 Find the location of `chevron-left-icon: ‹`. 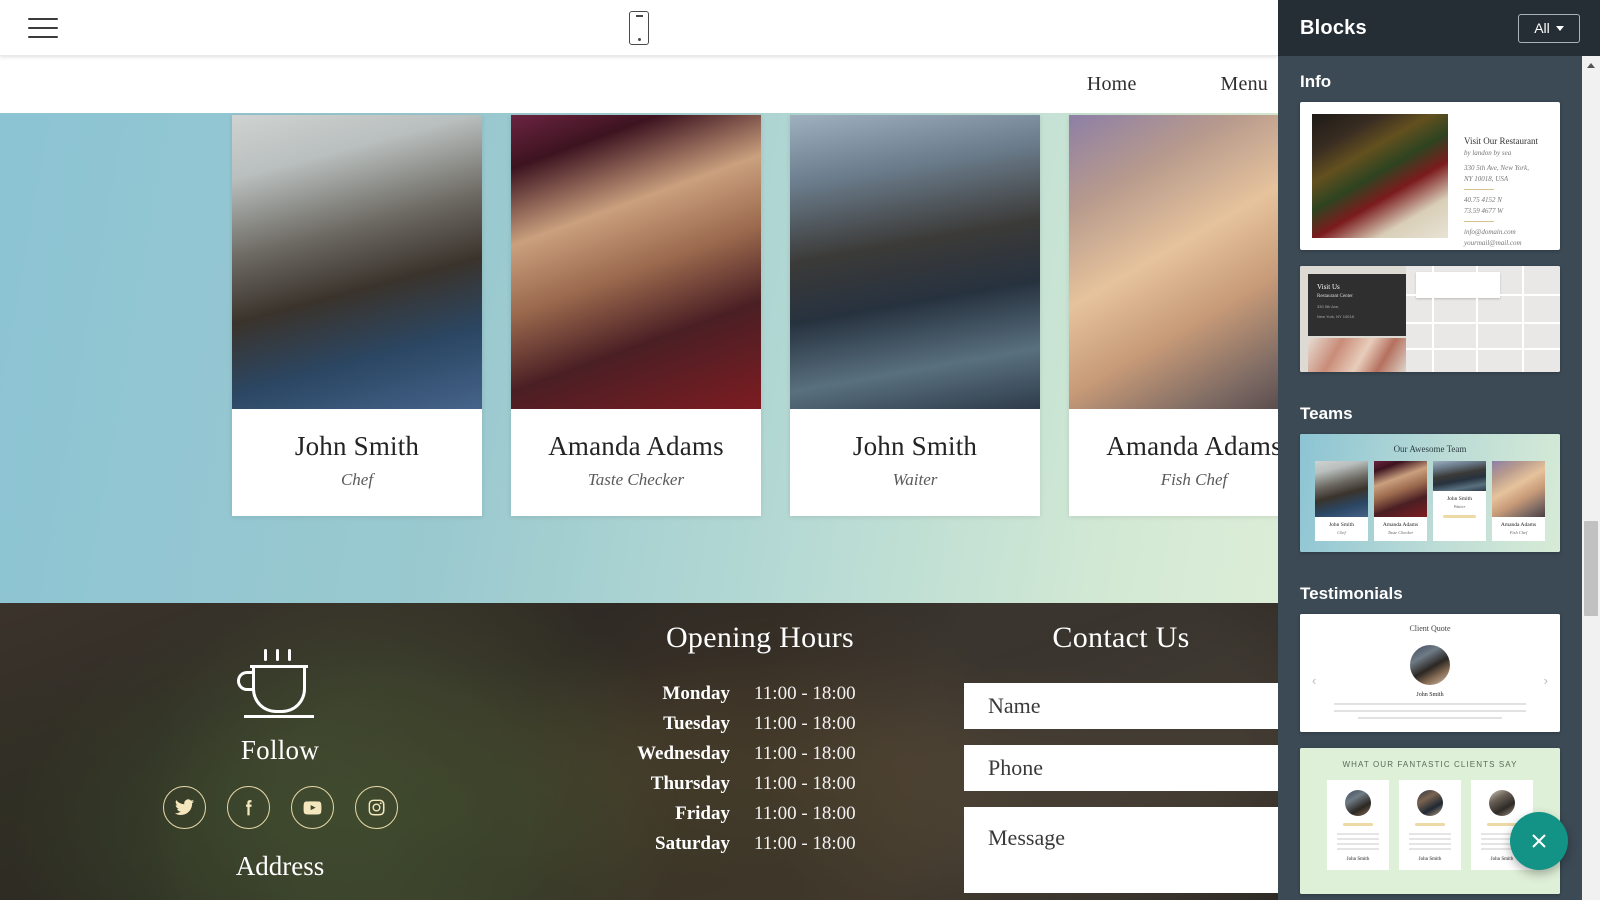

chevron-left-icon: ‹ is located at coordinates (1314, 680).